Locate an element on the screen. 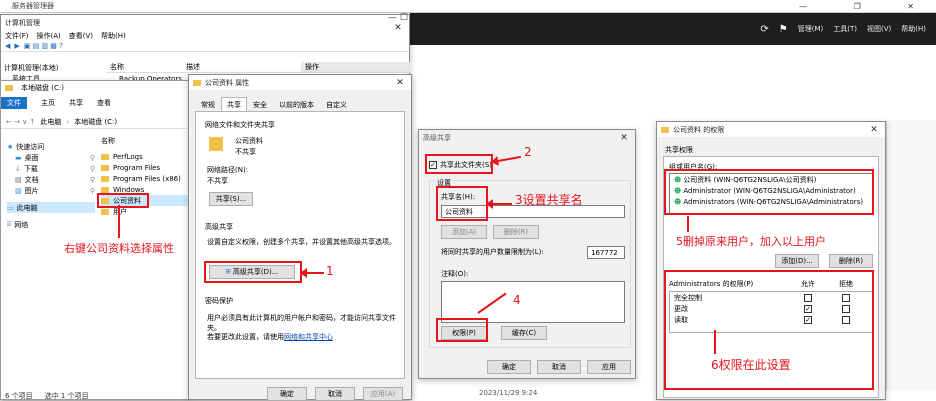 Image resolution: width=936 pixels, height=401 pixels. toolbar-icons: ▣ ▤ ▥ ▦ ? is located at coordinates (43, 46).